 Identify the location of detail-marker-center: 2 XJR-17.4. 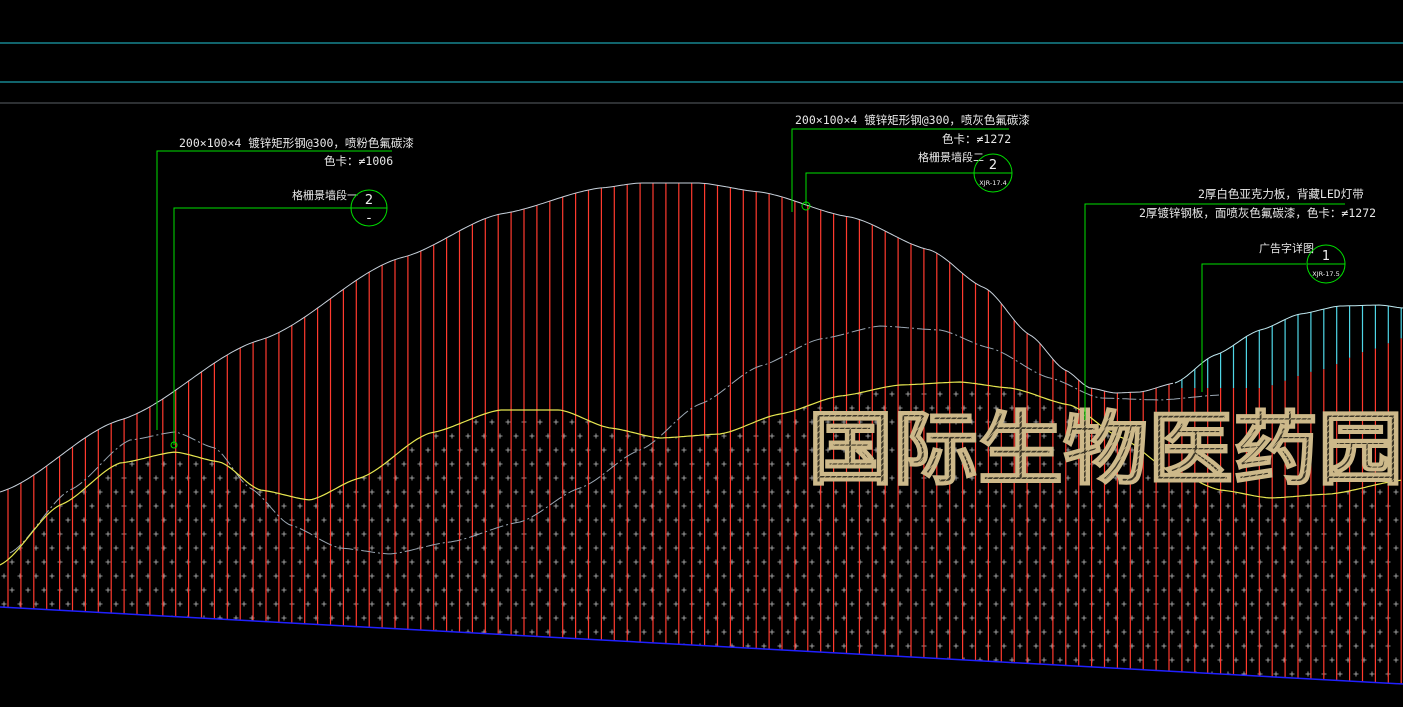
(993, 173).